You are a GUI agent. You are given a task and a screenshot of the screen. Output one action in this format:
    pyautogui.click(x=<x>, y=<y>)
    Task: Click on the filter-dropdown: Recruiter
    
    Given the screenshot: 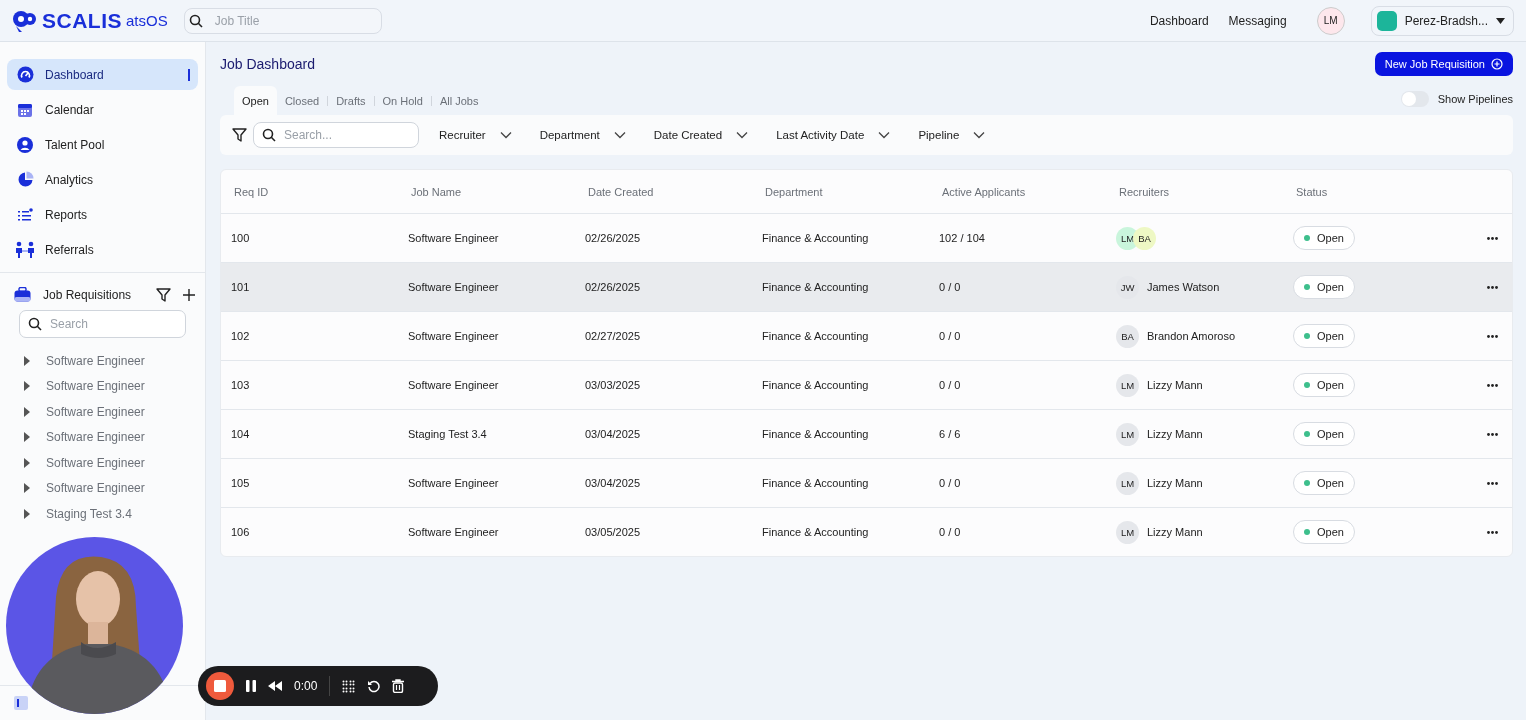 What is the action you would take?
    pyautogui.click(x=475, y=135)
    